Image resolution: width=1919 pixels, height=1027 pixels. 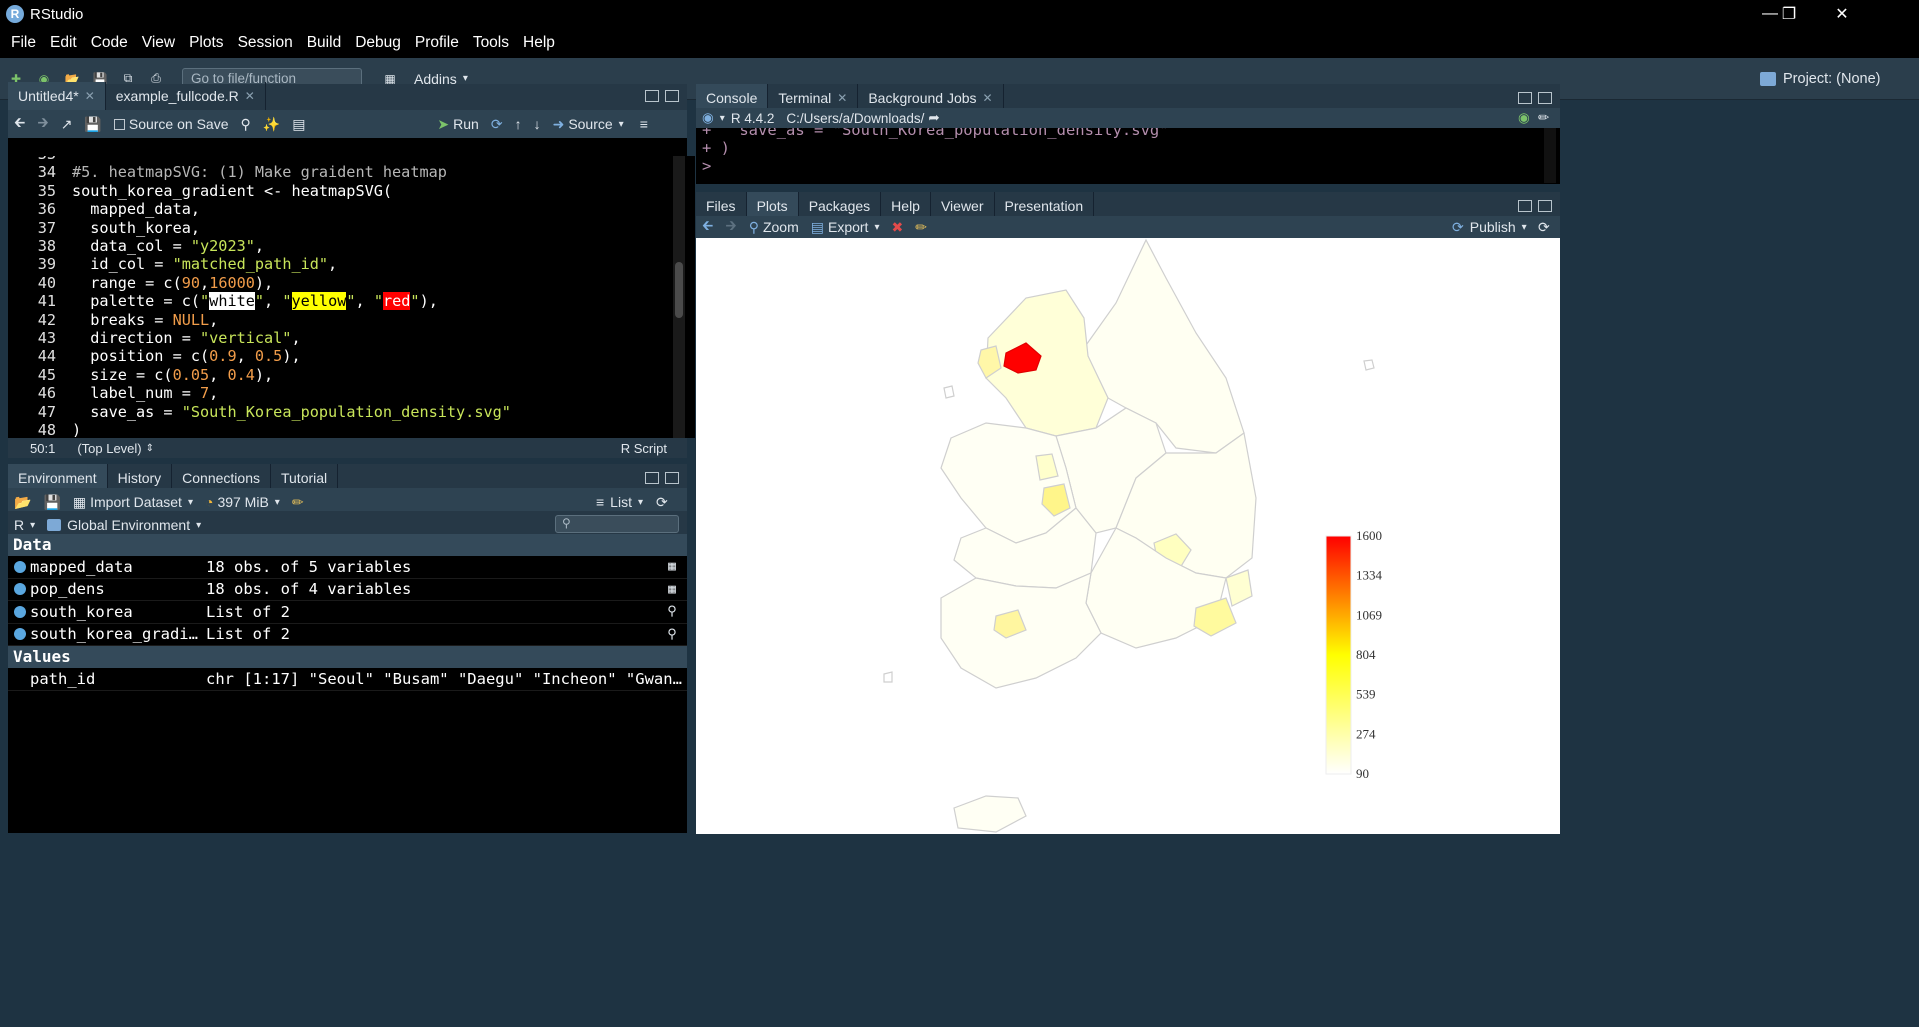 I want to click on back-icon: 🡰, so click(x=19, y=124).